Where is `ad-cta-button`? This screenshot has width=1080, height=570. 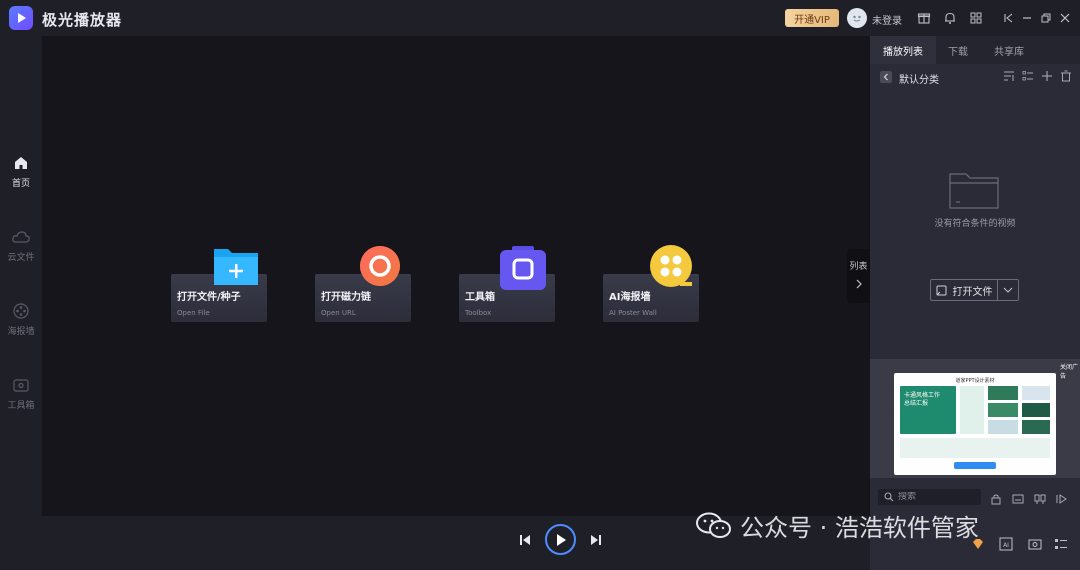
ad-cta-button is located at coordinates (975, 465).